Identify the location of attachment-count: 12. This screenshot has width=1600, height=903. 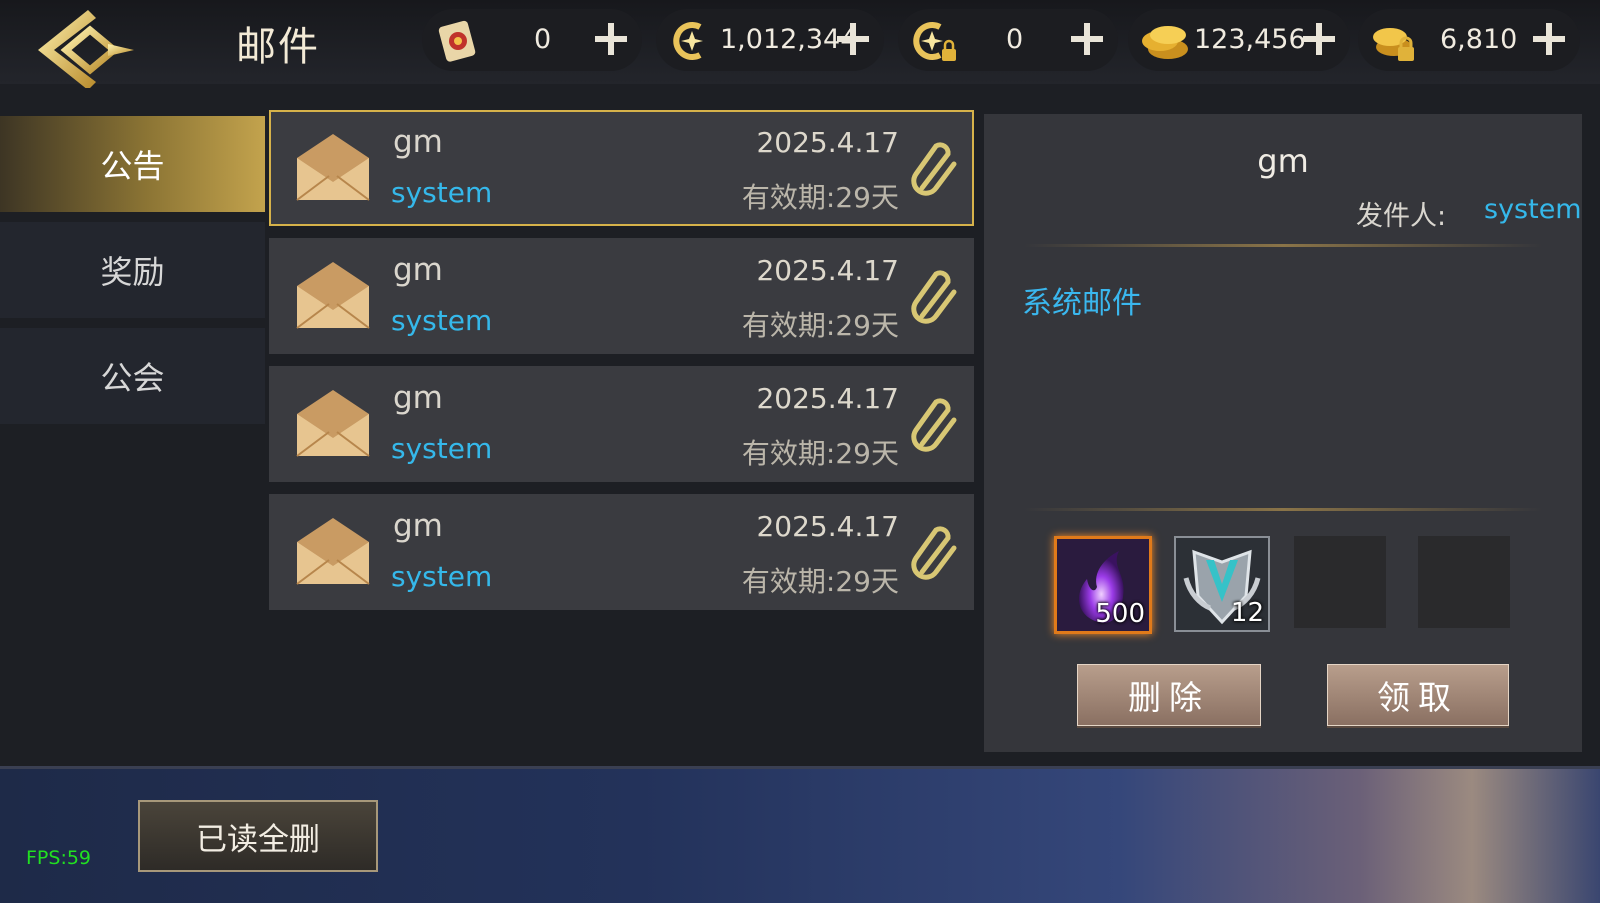
(1247, 613).